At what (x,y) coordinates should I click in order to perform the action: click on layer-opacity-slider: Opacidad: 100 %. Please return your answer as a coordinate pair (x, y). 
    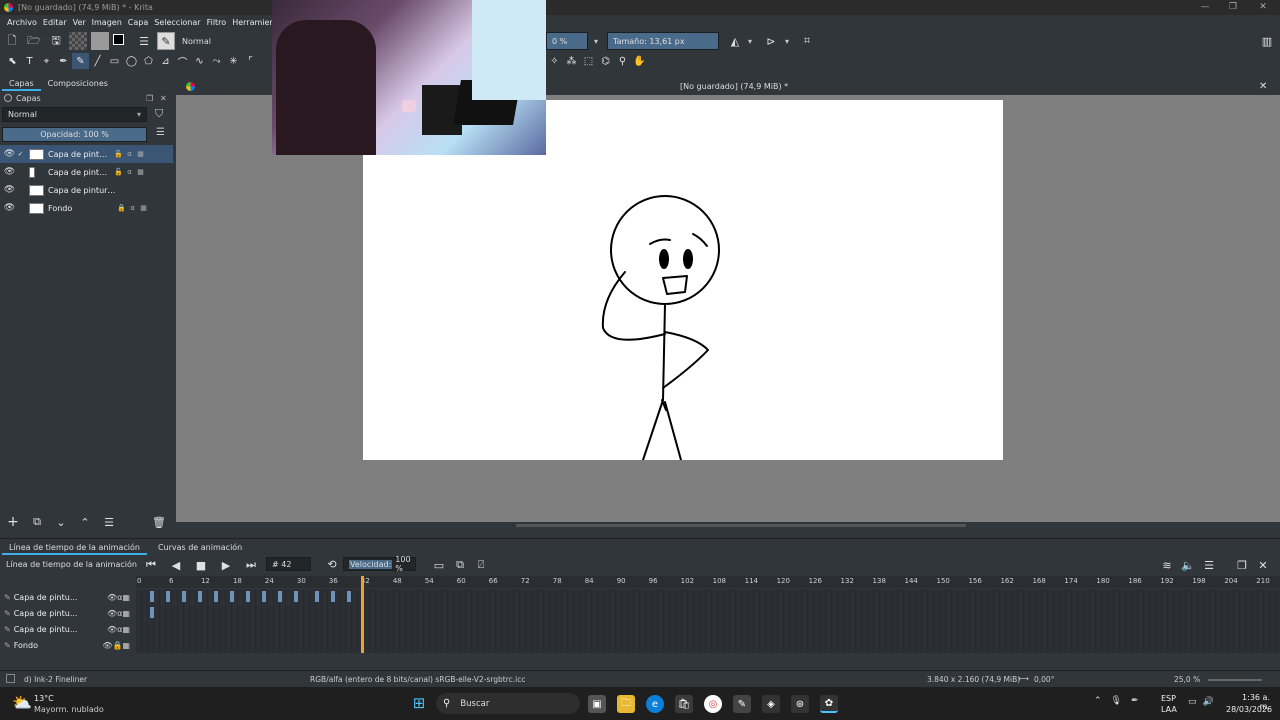
    Looking at the image, I should click on (74, 134).